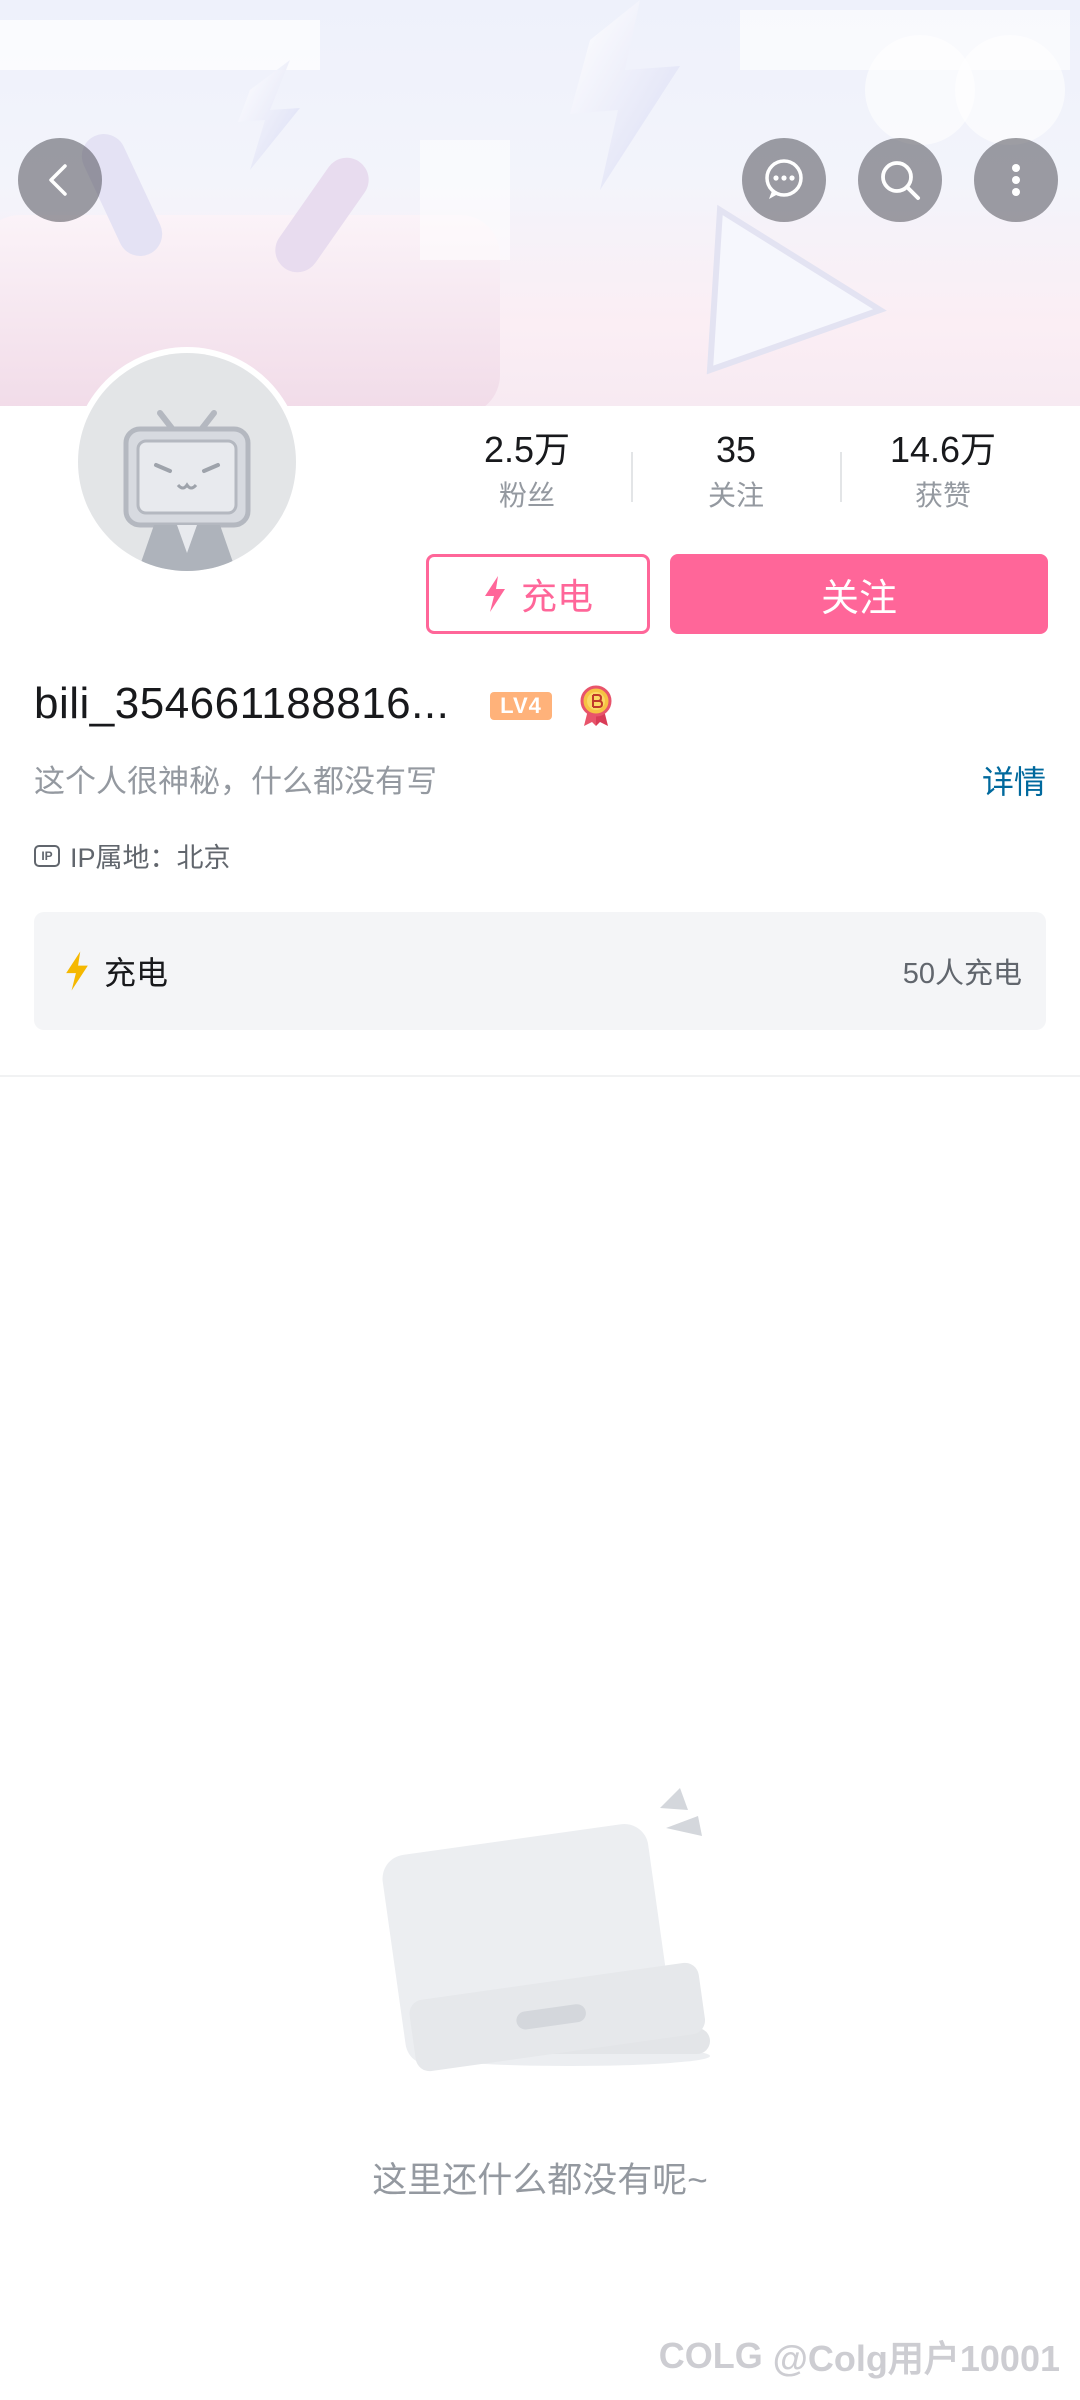 This screenshot has width=1080, height=2400. Describe the element at coordinates (710, 2355) in the screenshot. I see `watermark-logo: COLG` at that location.